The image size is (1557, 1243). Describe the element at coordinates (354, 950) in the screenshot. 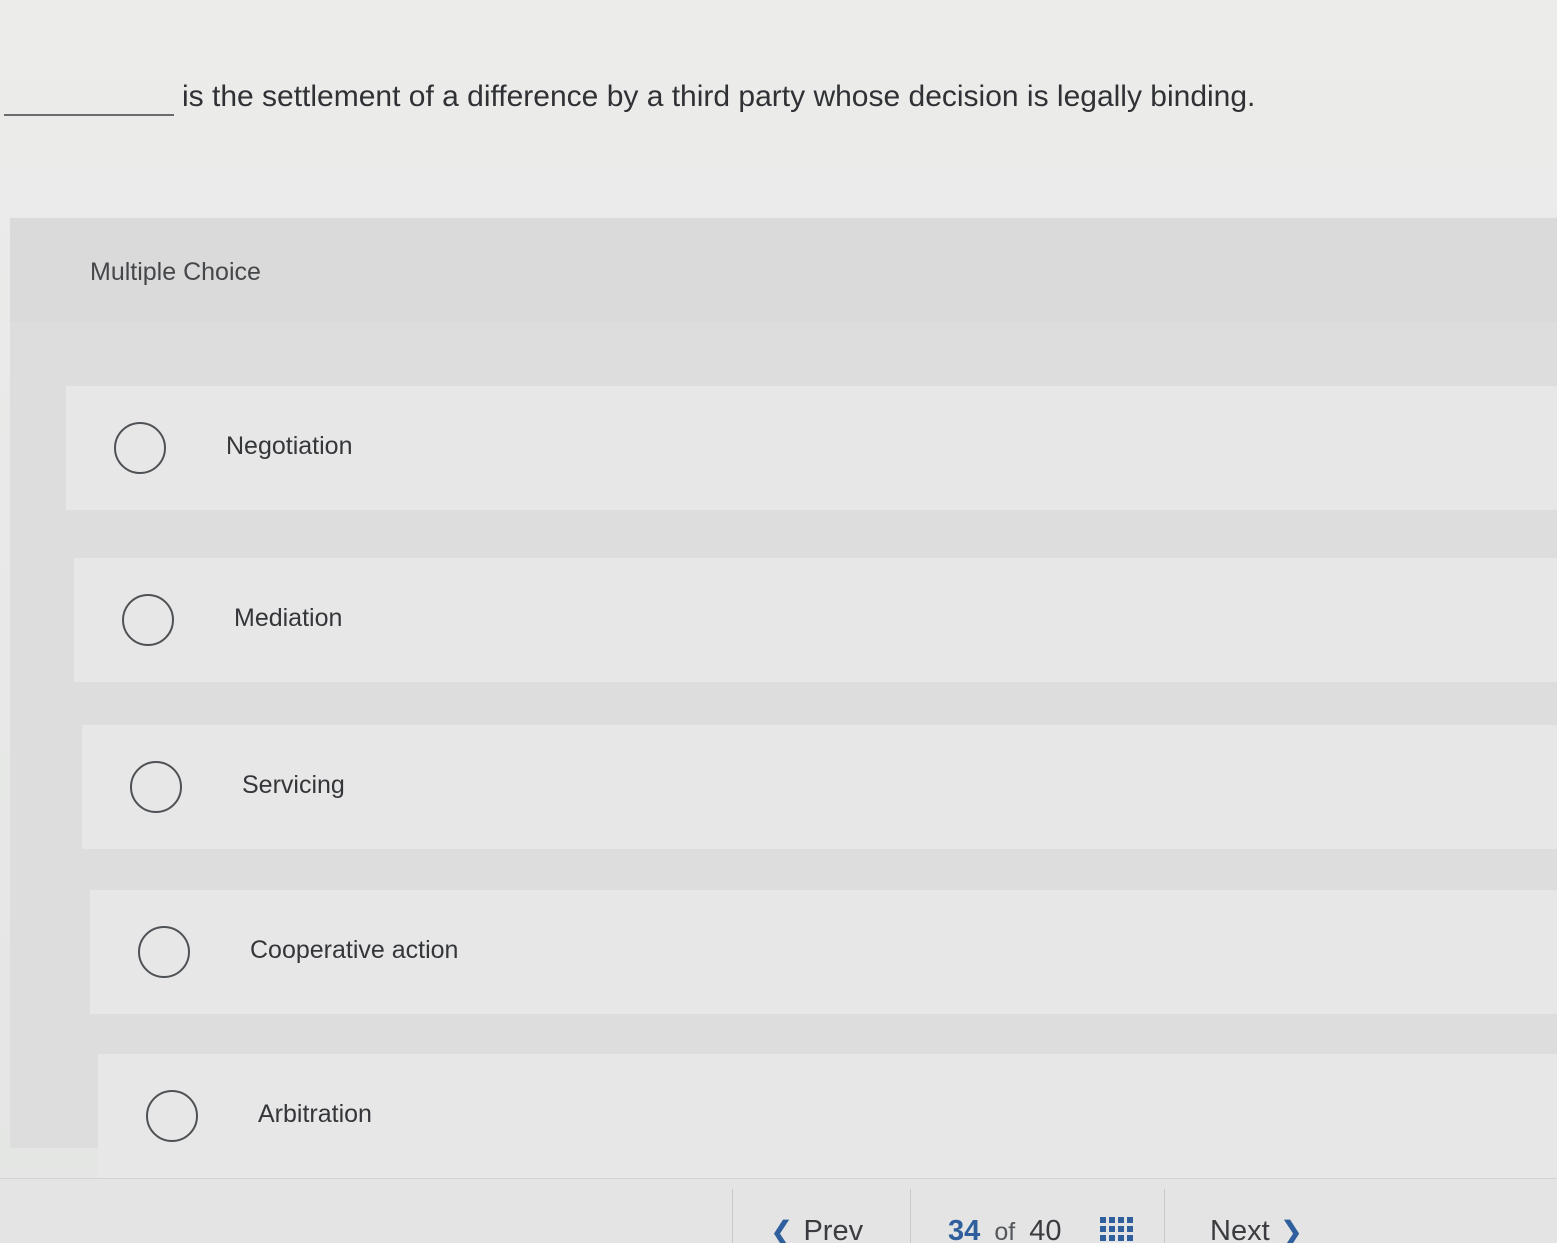

I see `choice-label: Cooperative action` at that location.